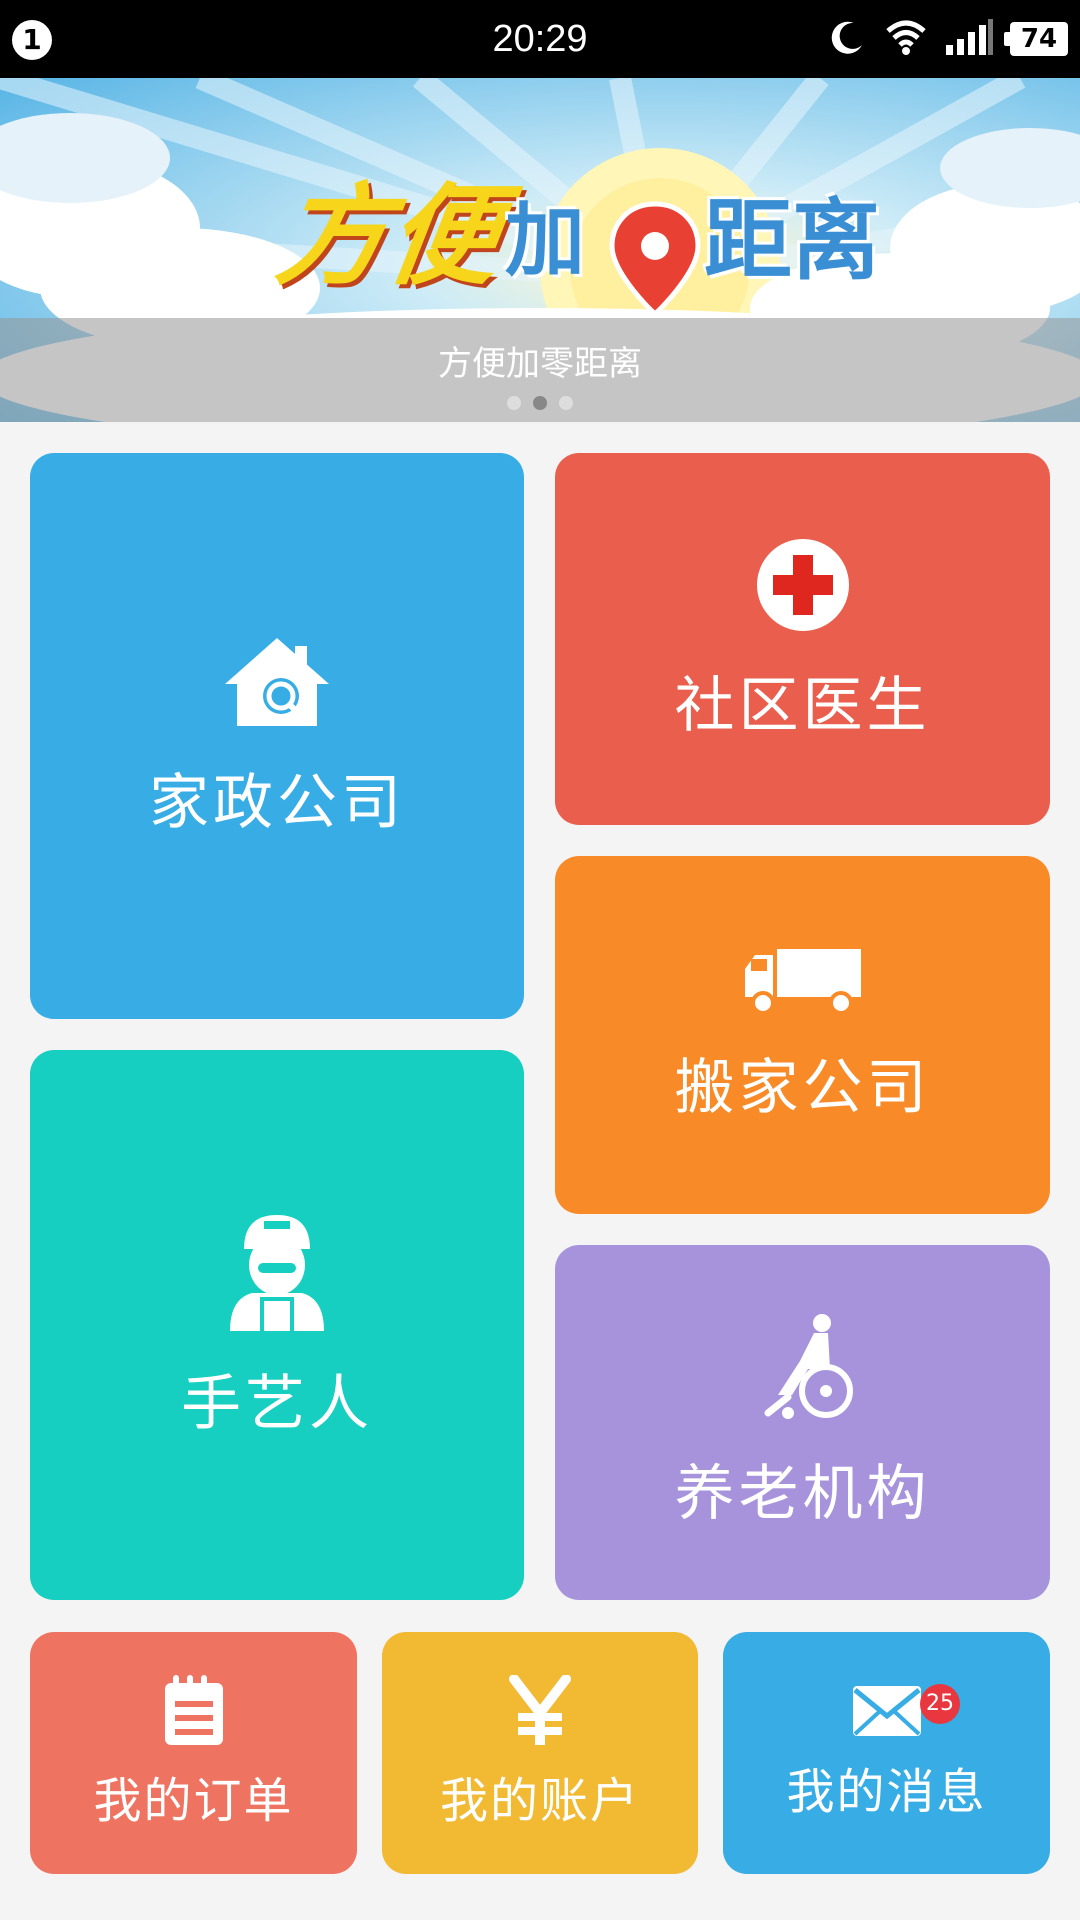 This screenshot has height=1920, width=1080. What do you see at coordinates (277, 684) in the screenshot?
I see `house-search-icon` at bounding box center [277, 684].